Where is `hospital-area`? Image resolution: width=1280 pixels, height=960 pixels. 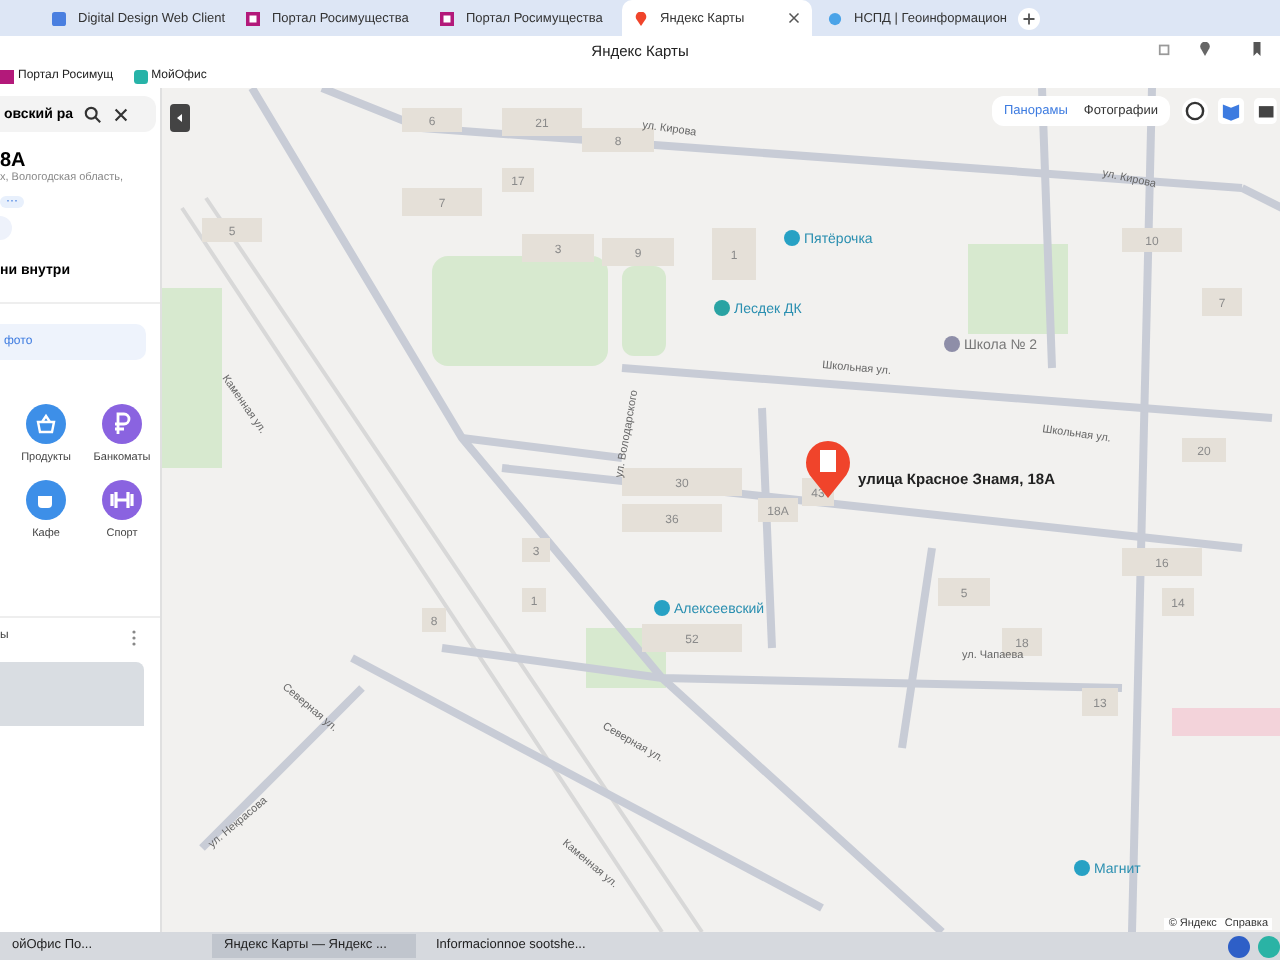
hospital-area is located at coordinates (1226, 722).